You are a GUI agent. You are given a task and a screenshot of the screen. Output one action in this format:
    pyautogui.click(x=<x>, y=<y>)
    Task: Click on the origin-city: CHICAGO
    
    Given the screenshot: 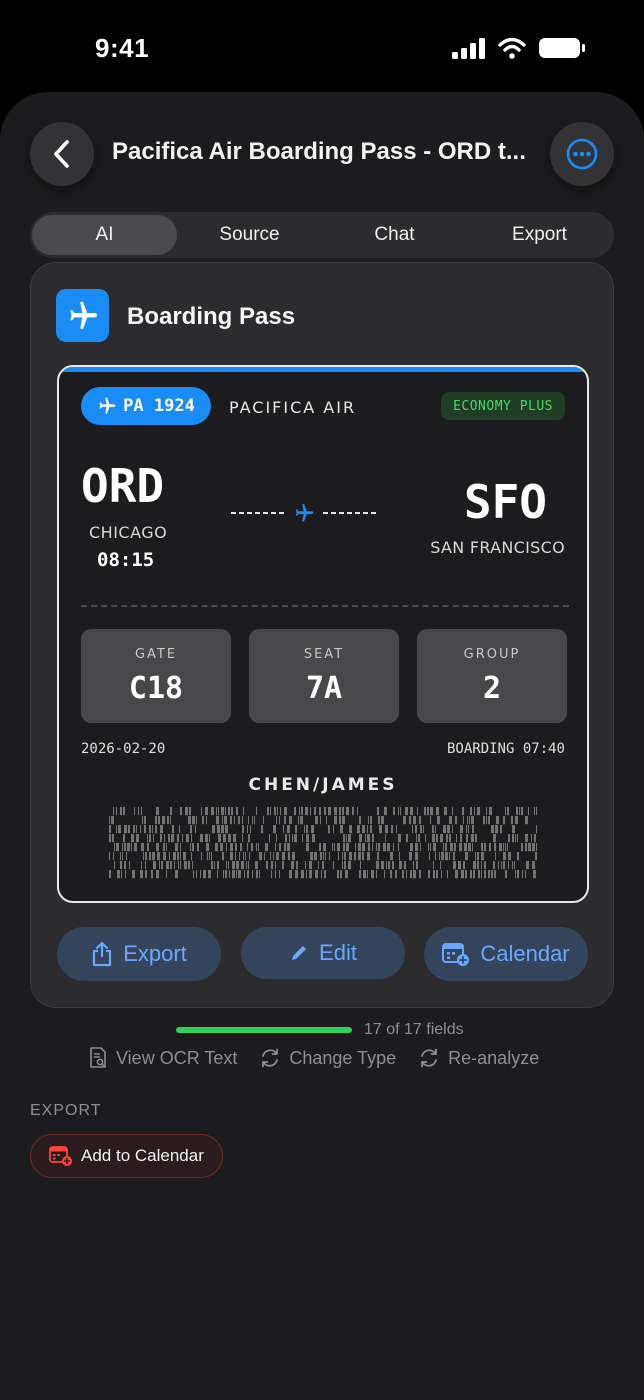 What is the action you would take?
    pyautogui.click(x=128, y=532)
    